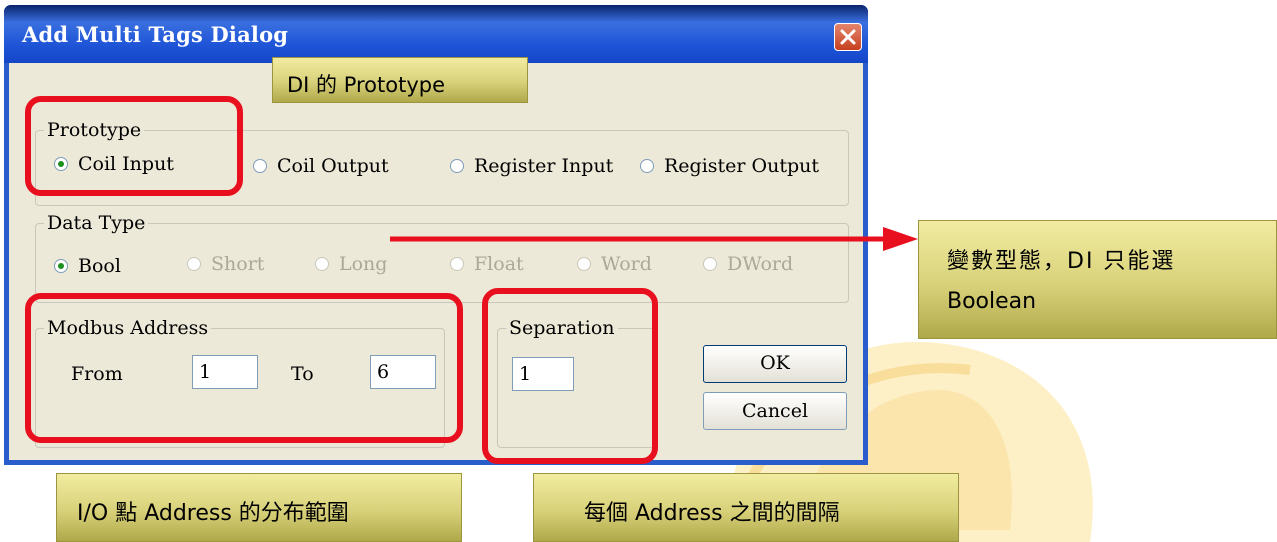  What do you see at coordinates (1061, 261) in the screenshot?
I see `data-type-callout-text-line1: 變數型態，DI 只能選` at bounding box center [1061, 261].